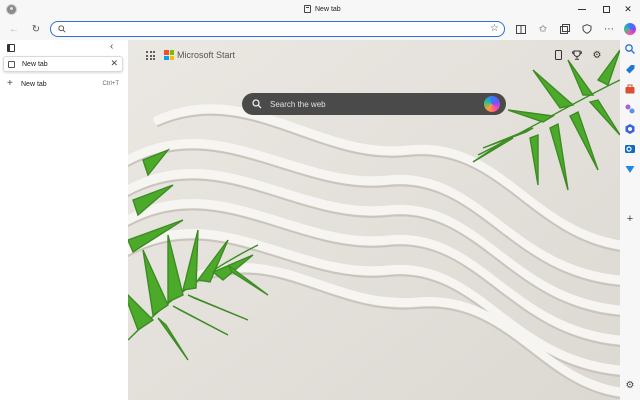  Describe the element at coordinates (494, 28) in the screenshot. I see `favorite-star-icon: ☆` at that location.